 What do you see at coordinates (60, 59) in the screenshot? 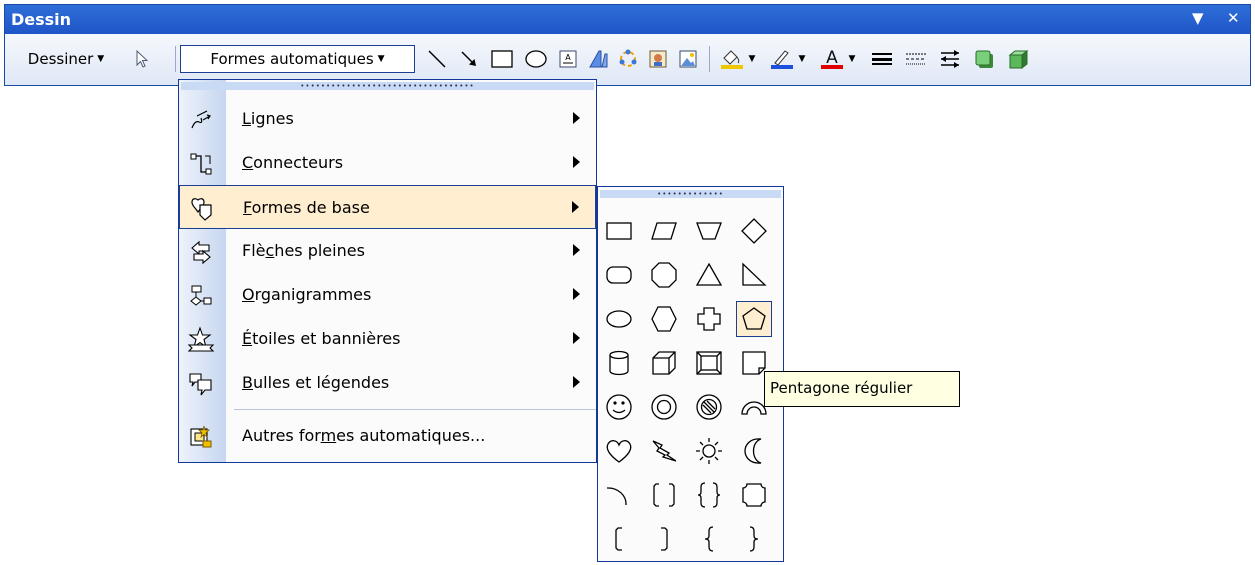
I see `dessiner-label: Dessiner` at bounding box center [60, 59].